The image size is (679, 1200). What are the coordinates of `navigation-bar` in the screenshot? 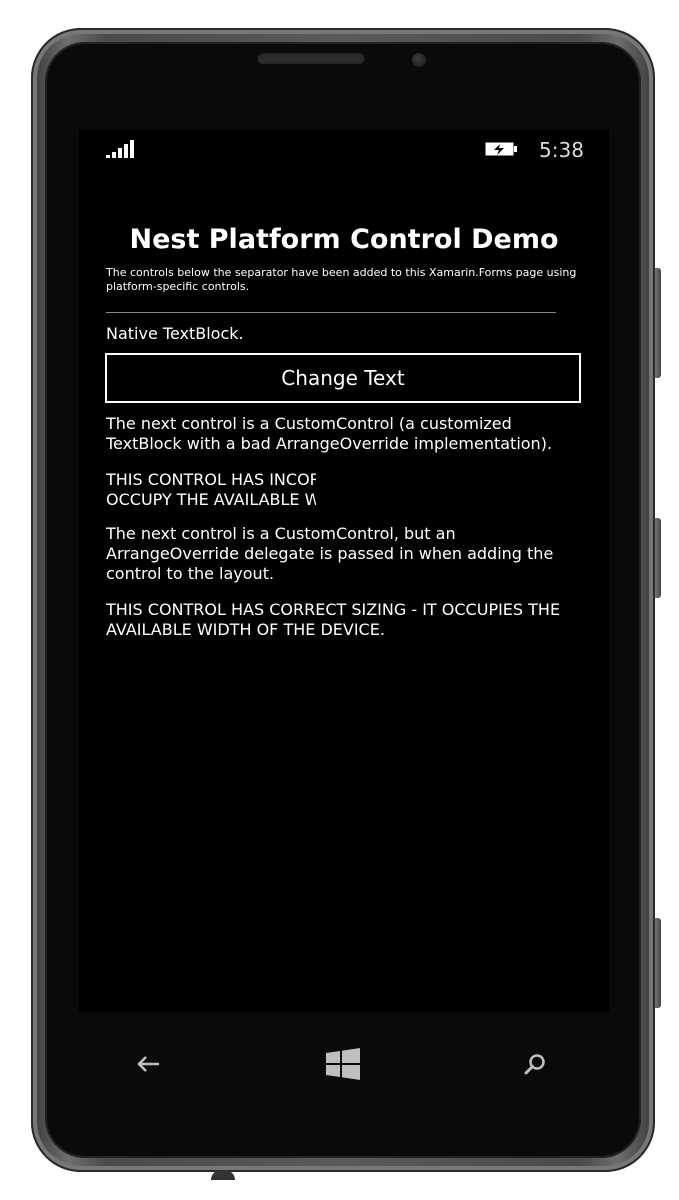 It's located at (344, 1062).